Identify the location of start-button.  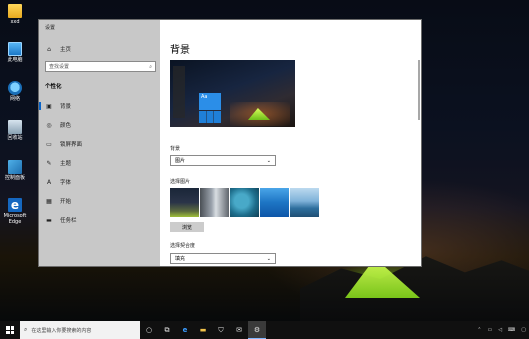
(10, 330).